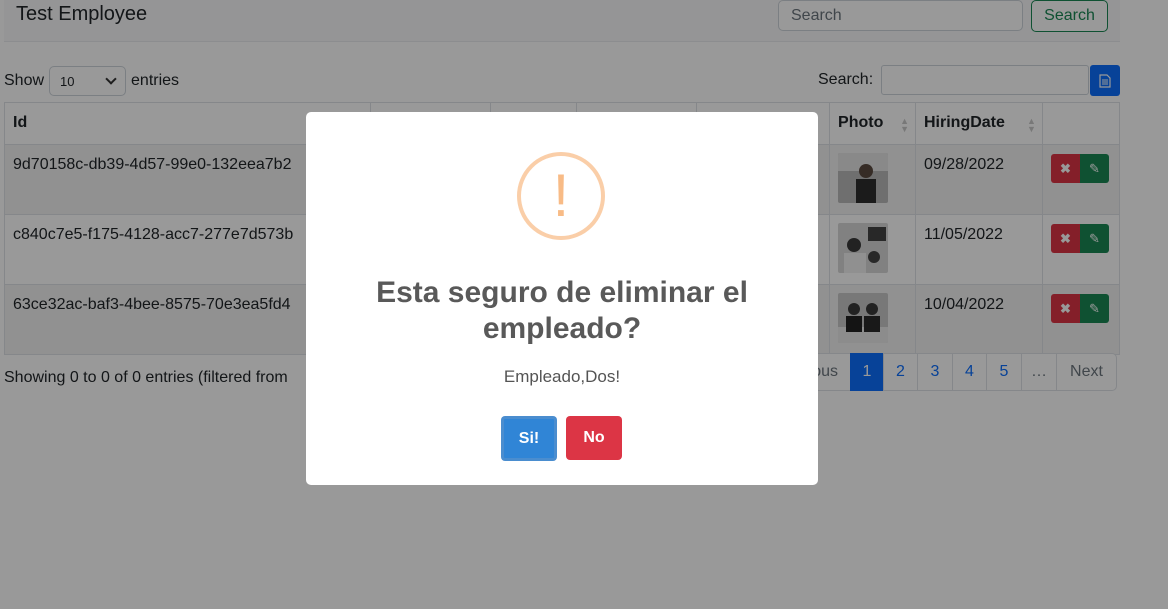 The image size is (1168, 609). Describe the element at coordinates (562, 310) in the screenshot. I see `dialog-title: Esta seguro de eliminar el empleado?` at that location.